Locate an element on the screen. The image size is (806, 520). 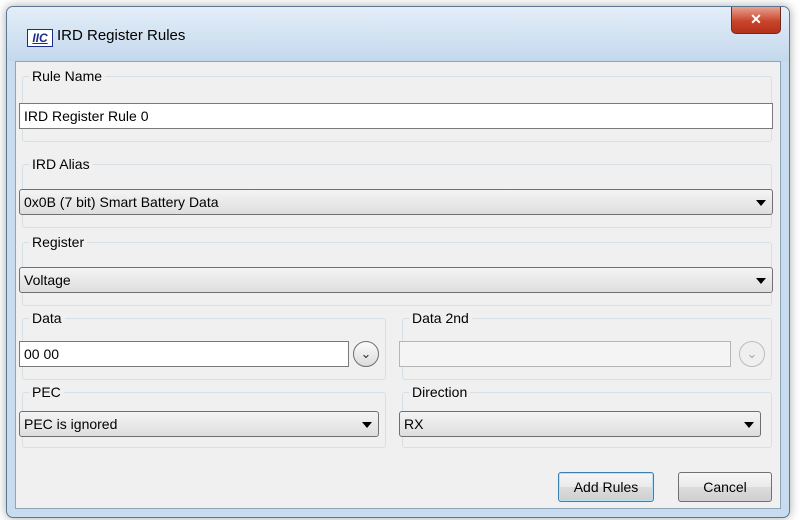
window-title: IRD Register Rules is located at coordinates (121, 35).